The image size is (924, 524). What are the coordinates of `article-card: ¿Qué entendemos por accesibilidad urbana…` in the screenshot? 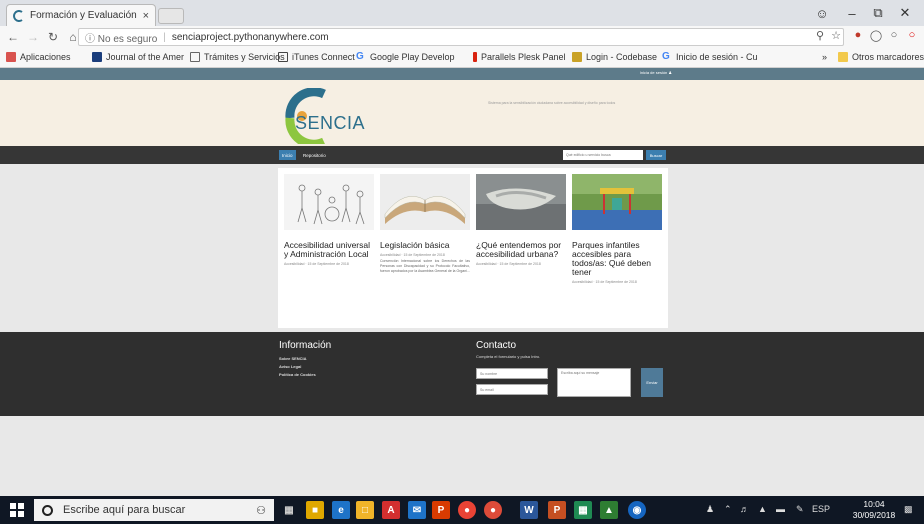 It's located at (521, 220).